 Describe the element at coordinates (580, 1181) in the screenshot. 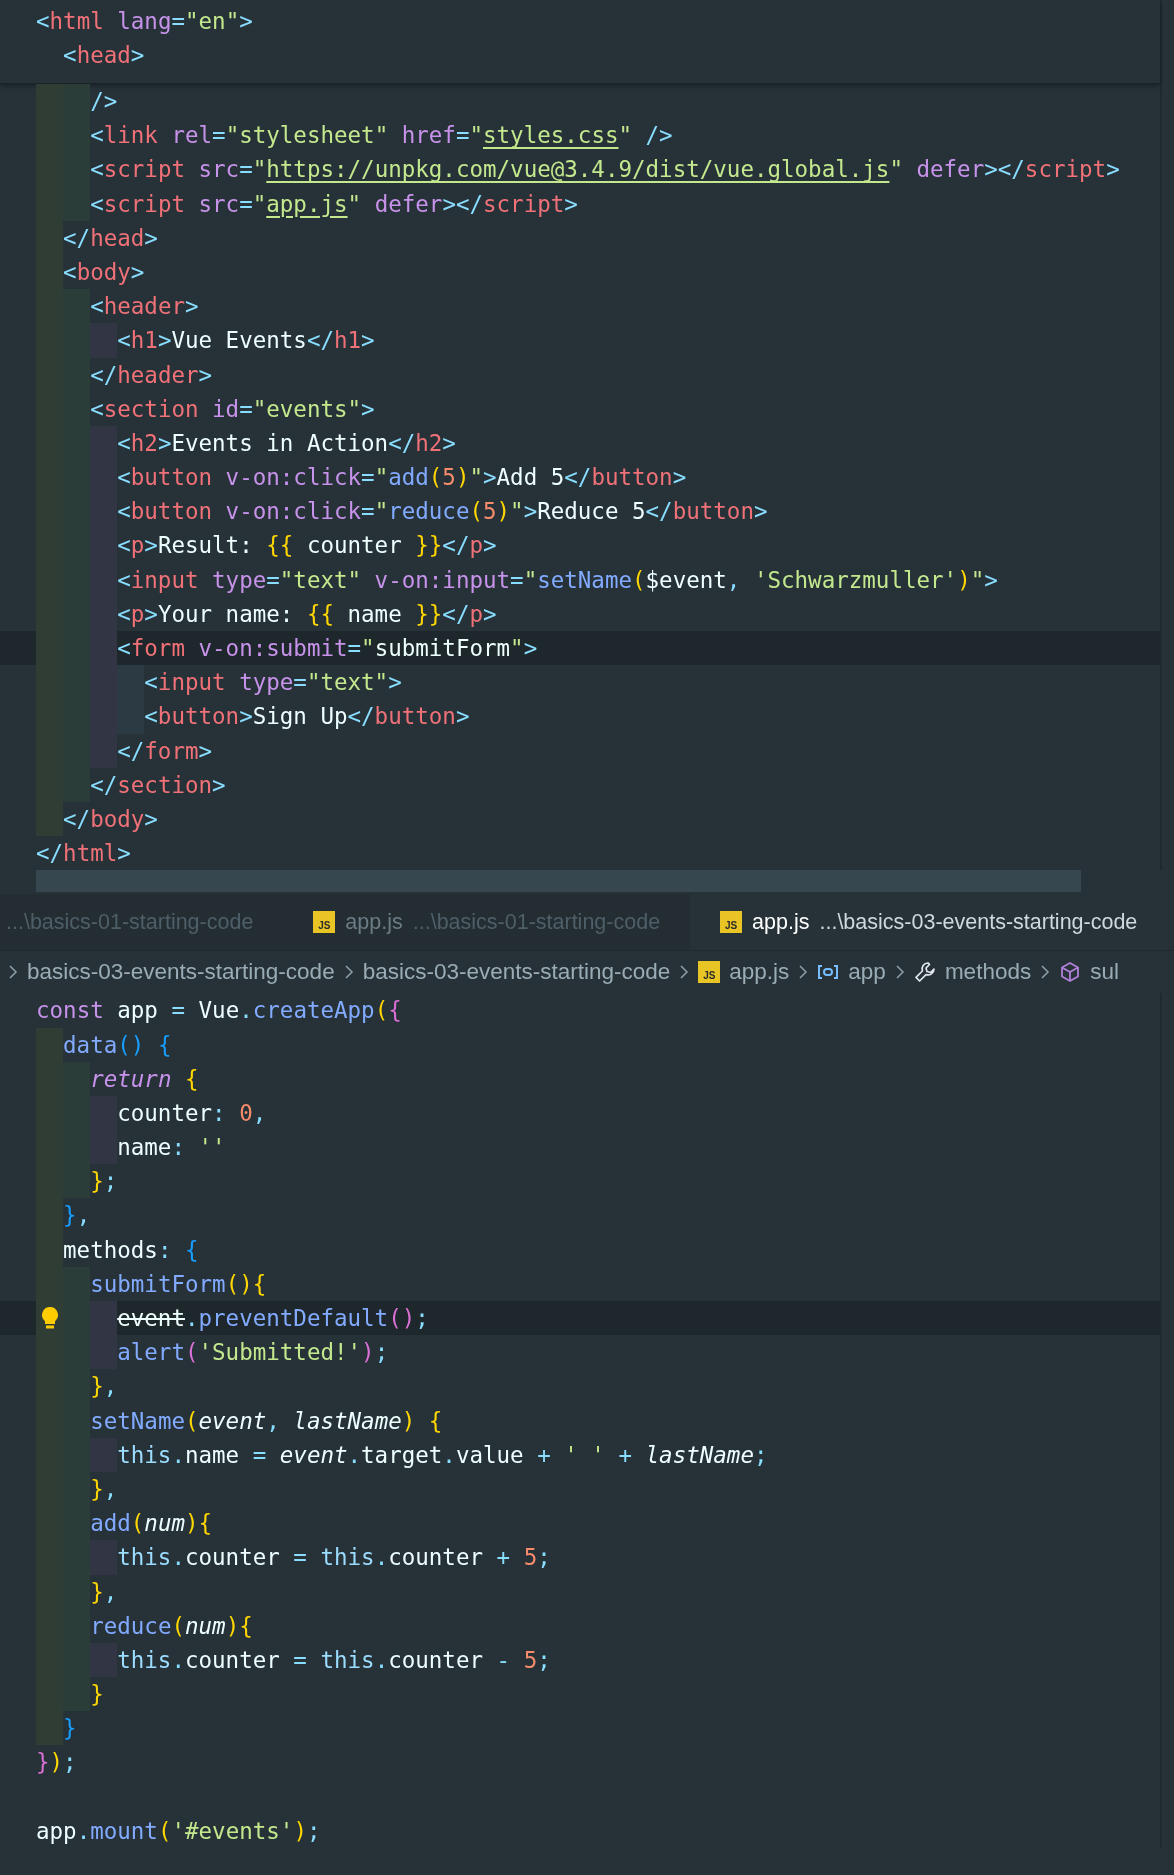

I see `code-line: };` at that location.